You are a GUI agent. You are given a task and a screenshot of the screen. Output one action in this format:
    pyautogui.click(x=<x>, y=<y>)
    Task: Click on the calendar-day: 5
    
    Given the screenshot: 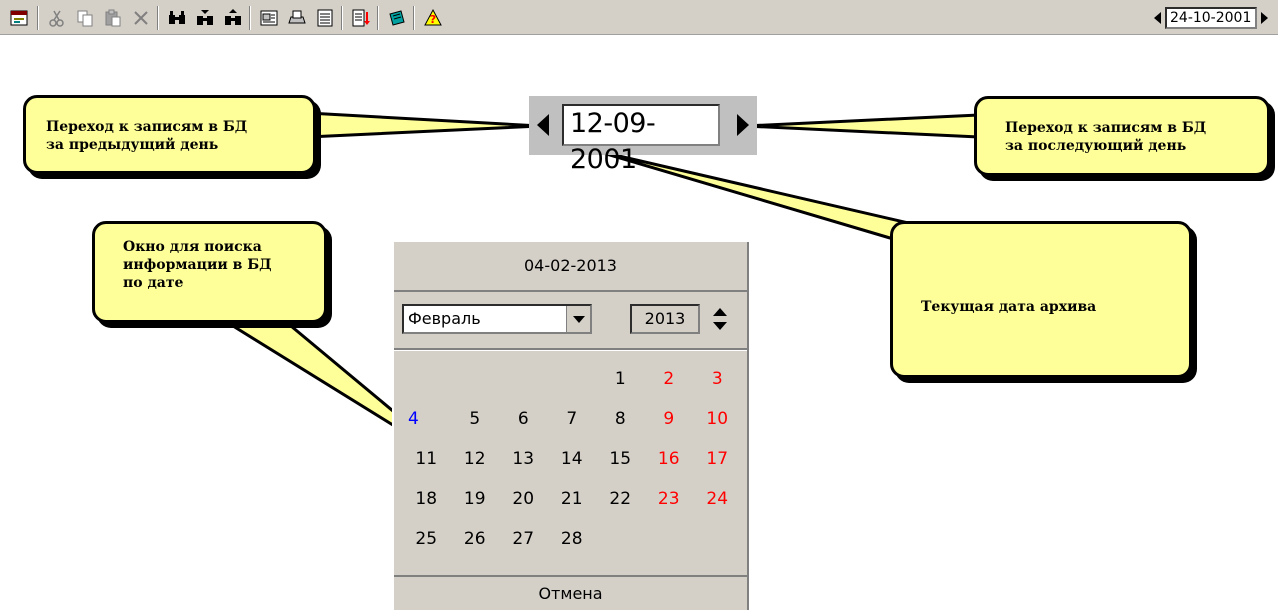 What is the action you would take?
    pyautogui.click(x=475, y=427)
    